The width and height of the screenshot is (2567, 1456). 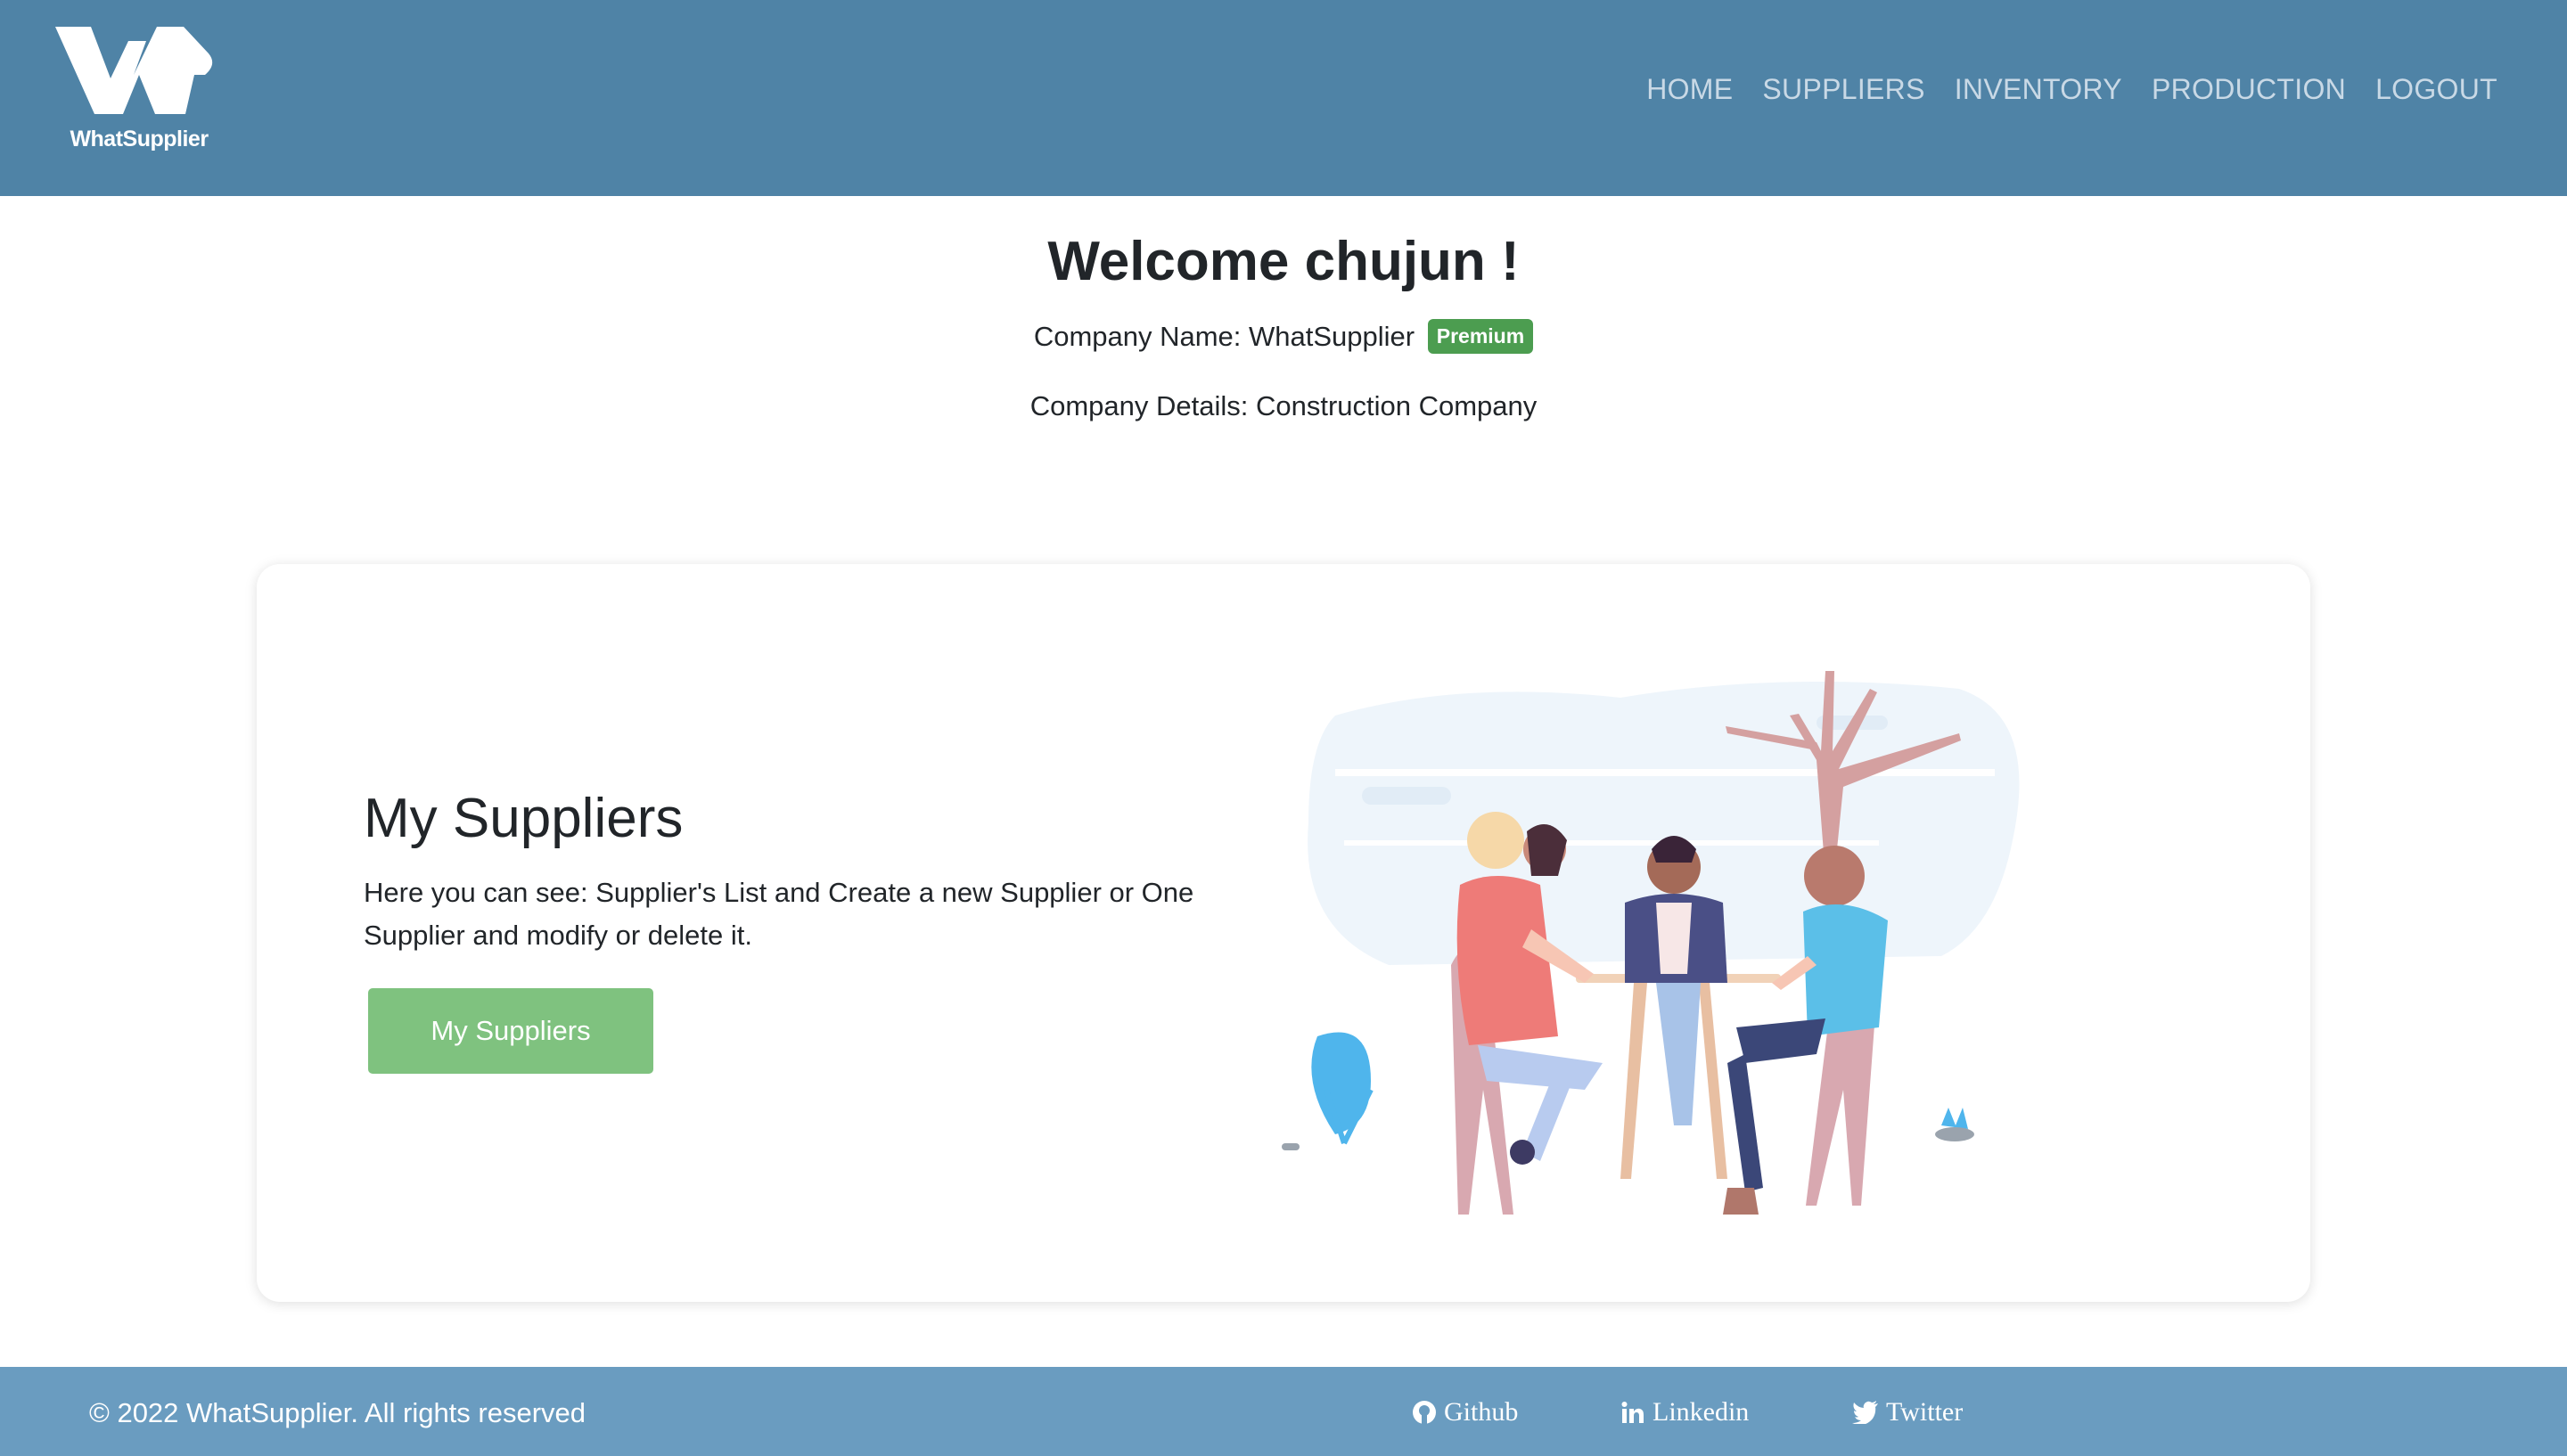 I want to click on nav-home: HOME, so click(x=1690, y=89).